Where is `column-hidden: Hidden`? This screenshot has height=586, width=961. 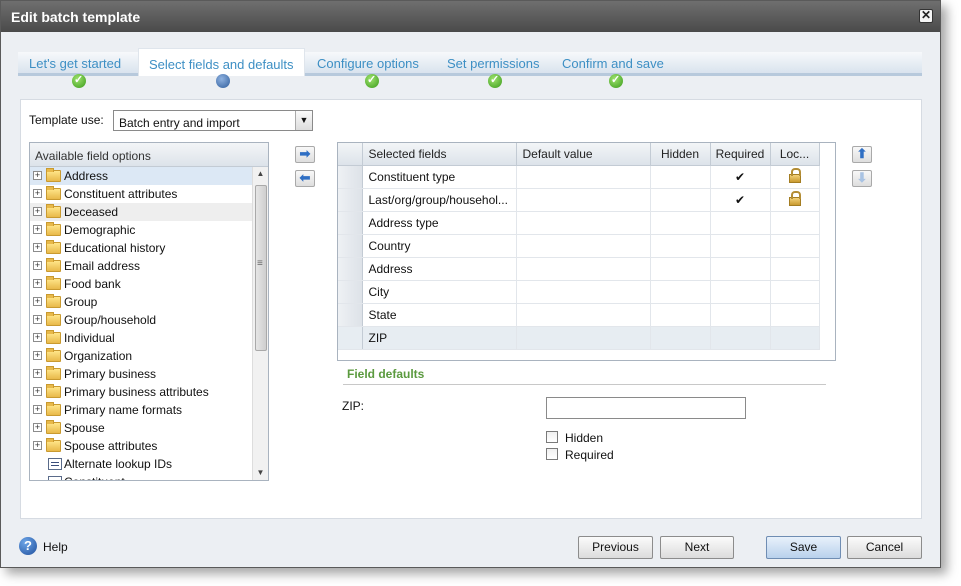
column-hidden: Hidden is located at coordinates (680, 154).